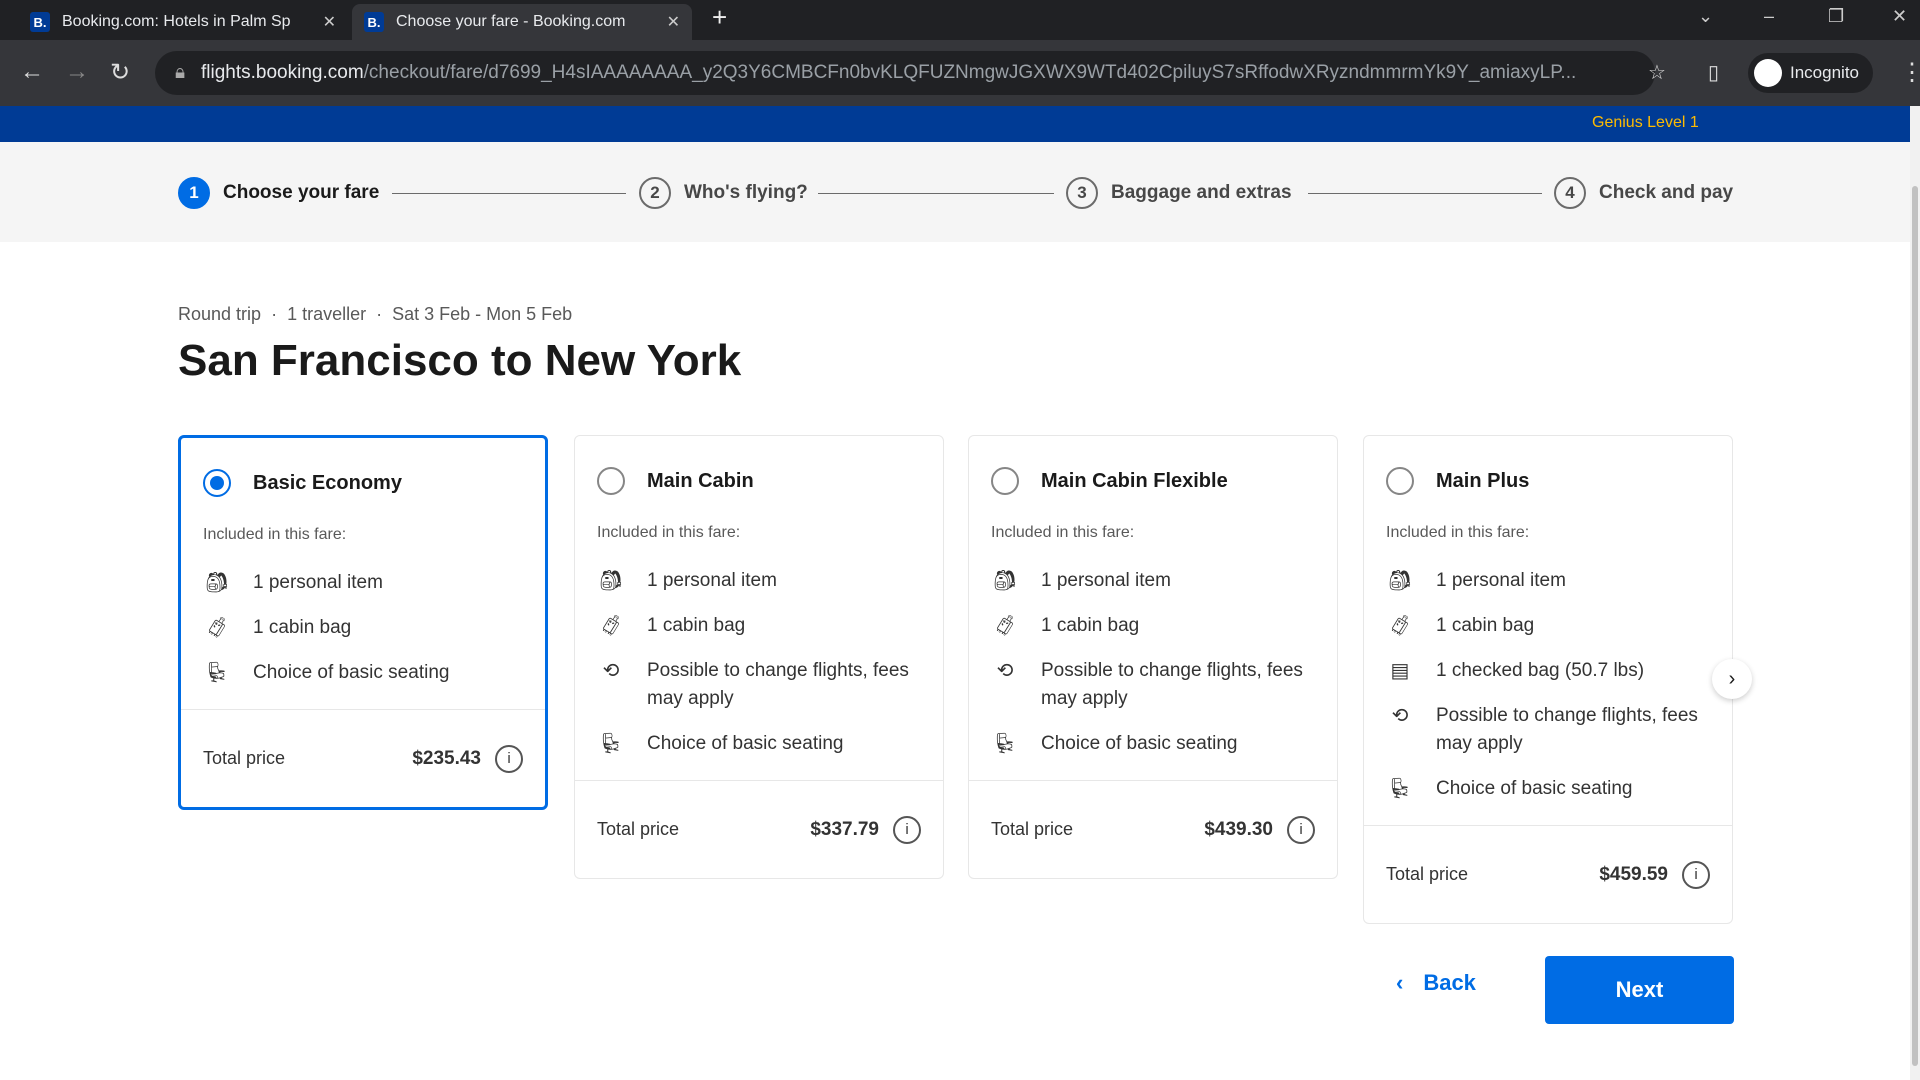 This screenshot has width=1920, height=1080. I want to click on restore-icon: ❐, so click(1836, 16).